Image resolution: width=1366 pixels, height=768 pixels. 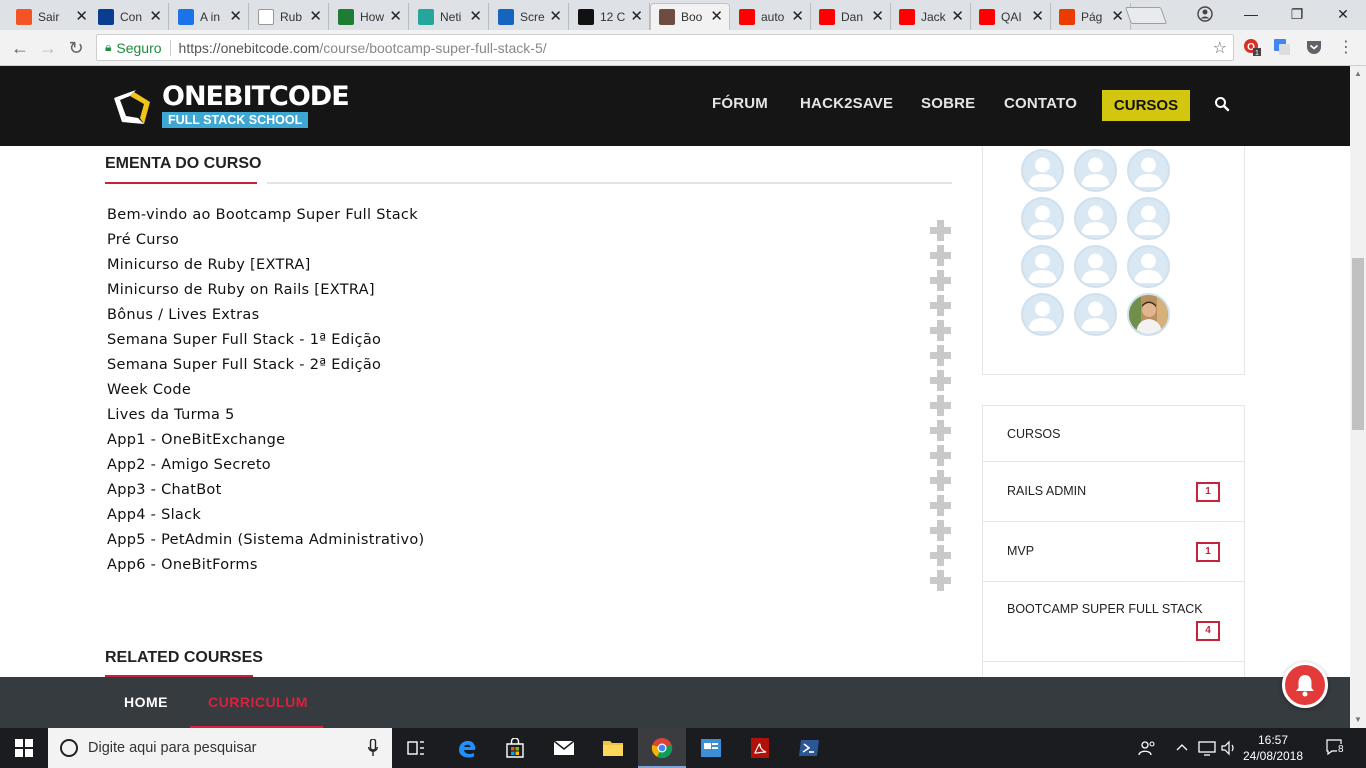 What do you see at coordinates (20, 48) in the screenshot?
I see `back-arrow-icon: ←` at bounding box center [20, 48].